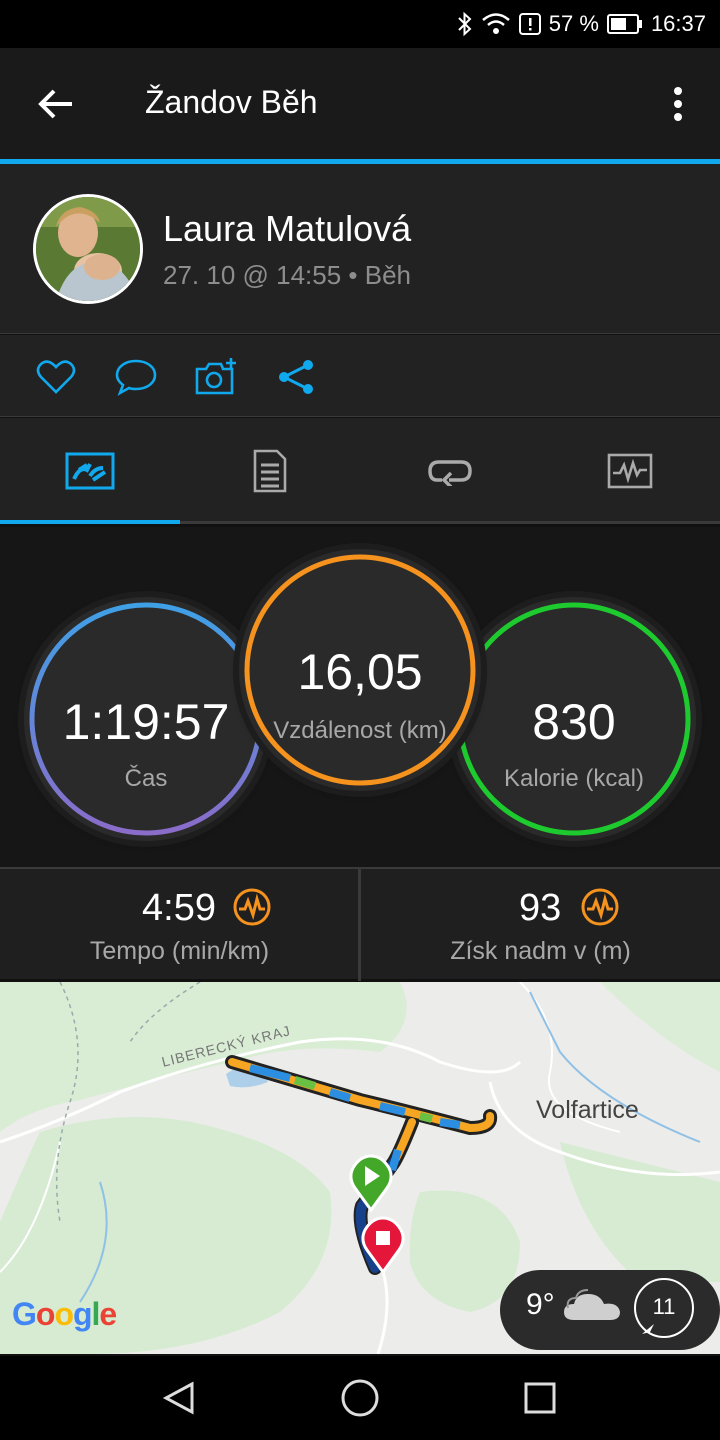 Image resolution: width=720 pixels, height=1440 pixels. I want to click on chart-icon, so click(630, 471).